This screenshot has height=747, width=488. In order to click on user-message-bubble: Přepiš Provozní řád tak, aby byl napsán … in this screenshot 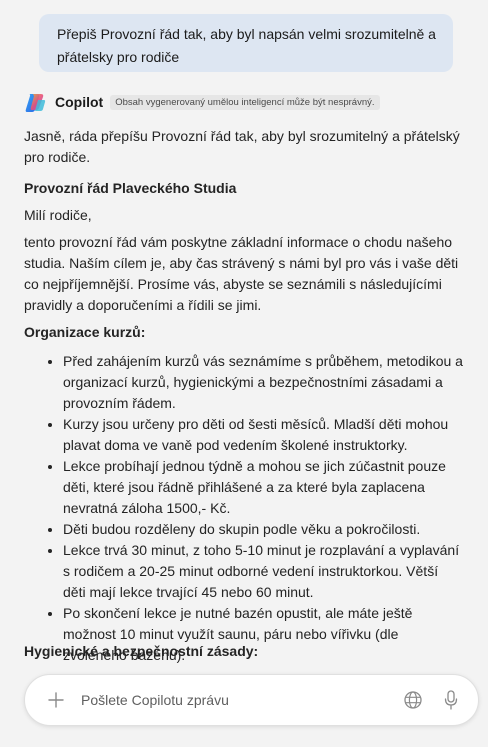, I will do `click(246, 43)`.